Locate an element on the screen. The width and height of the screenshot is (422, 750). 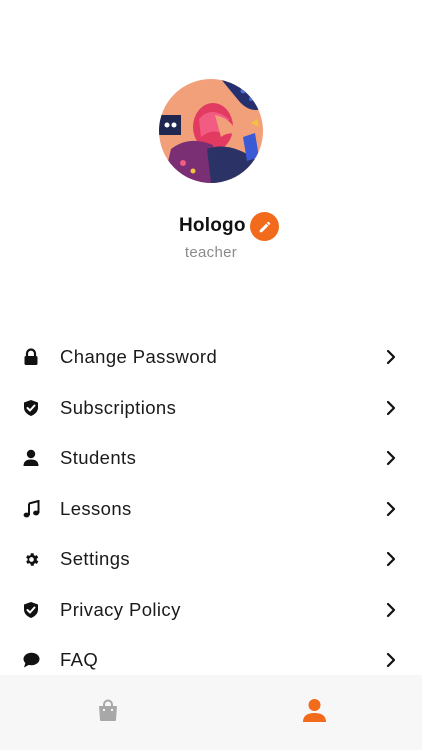
tab-shop is located at coordinates (108, 710).